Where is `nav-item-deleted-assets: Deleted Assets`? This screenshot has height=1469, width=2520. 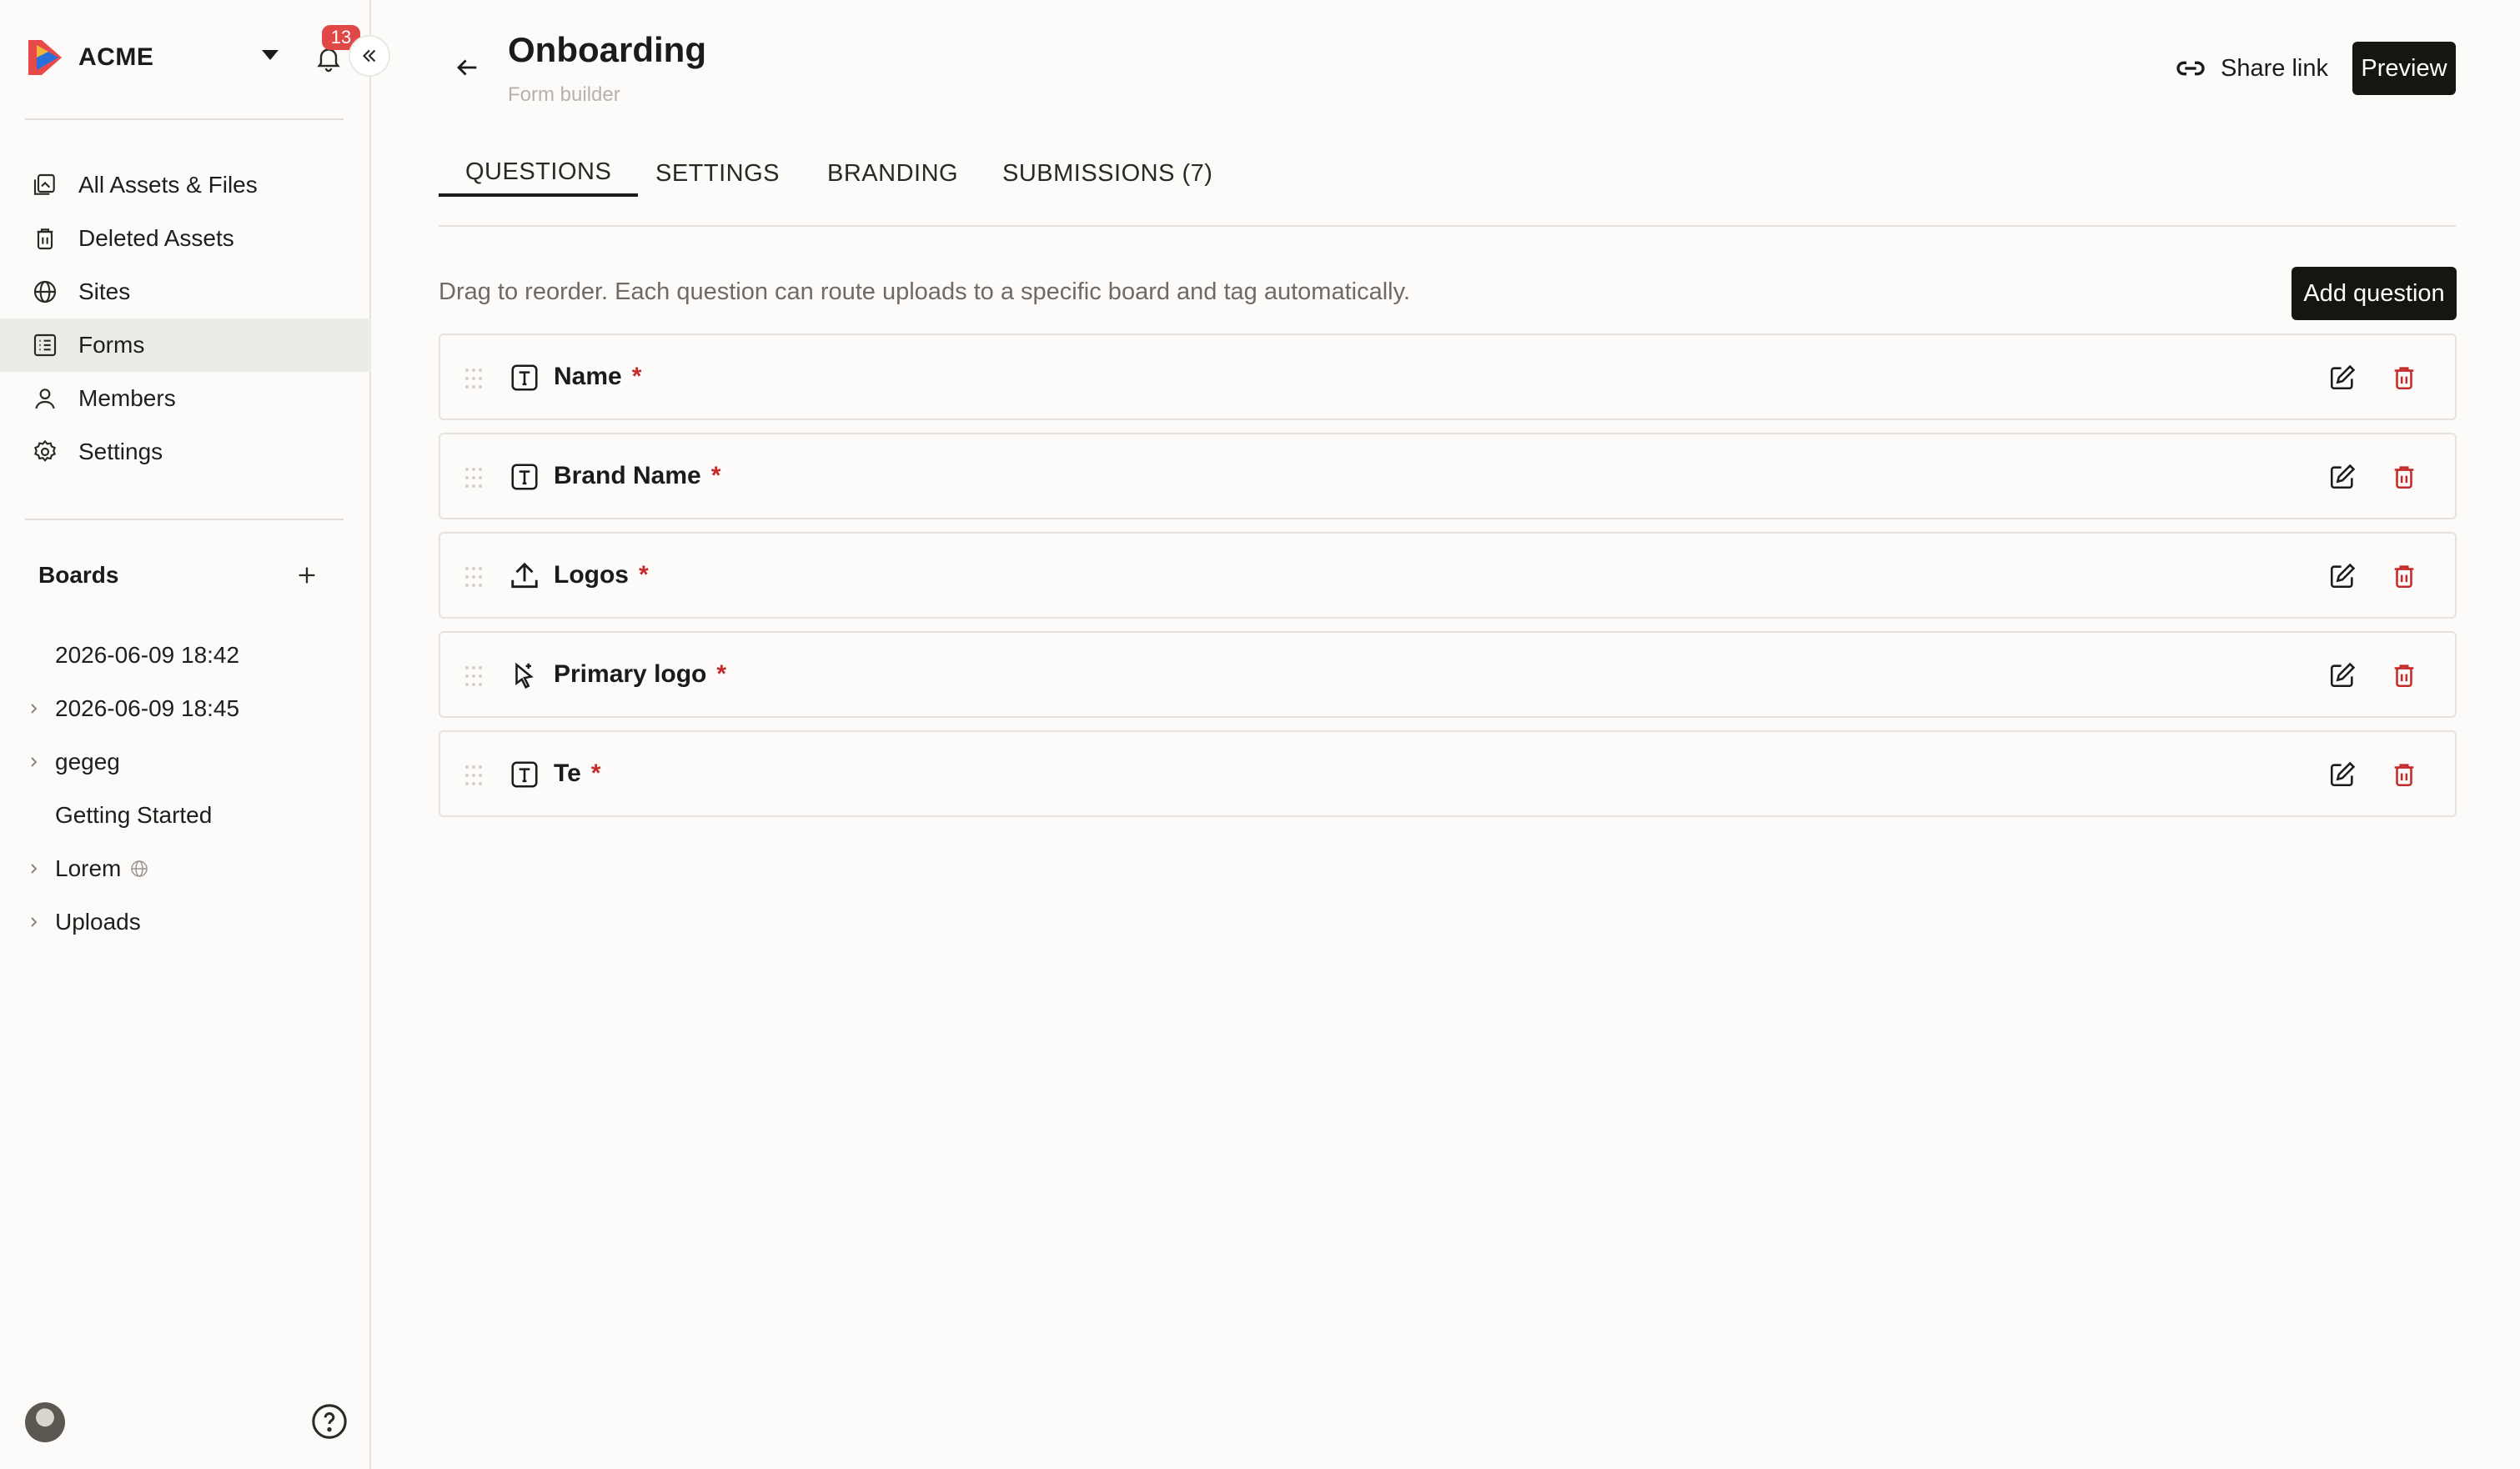 nav-item-deleted-assets: Deleted Assets is located at coordinates (185, 239).